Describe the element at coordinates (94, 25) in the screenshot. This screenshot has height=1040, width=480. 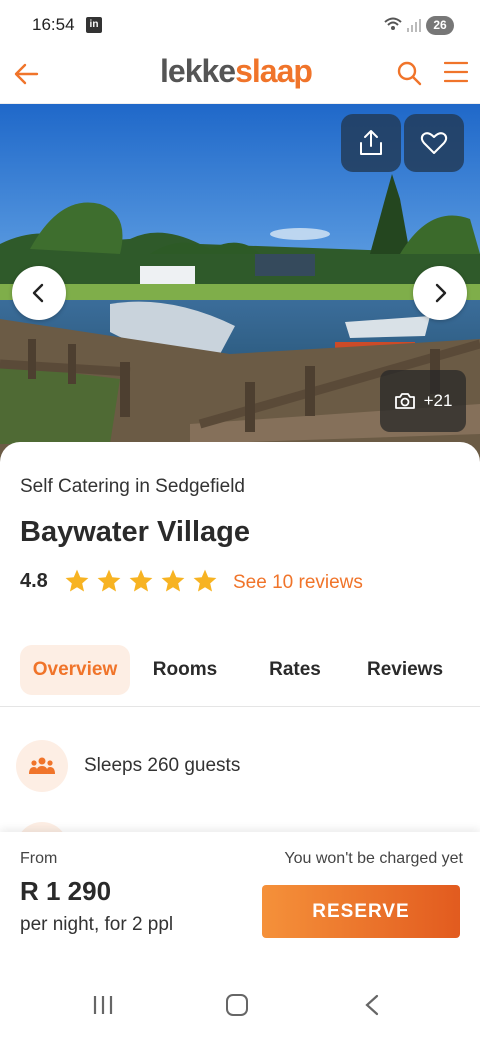
I see `linkedin-icon: in` at that location.